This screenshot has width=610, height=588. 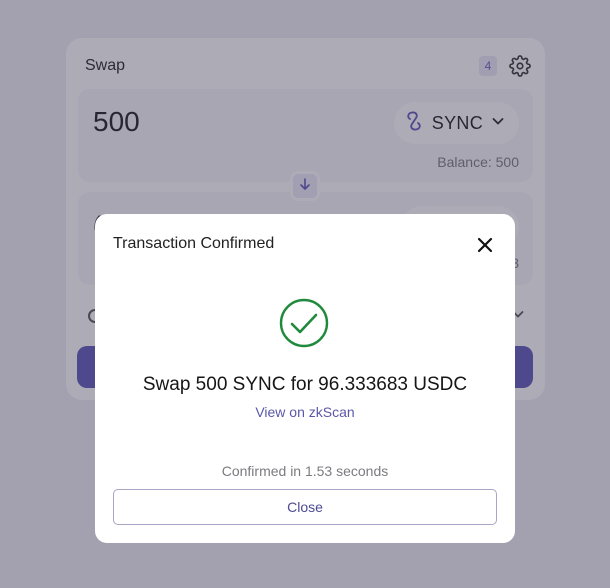 What do you see at coordinates (305, 507) in the screenshot?
I see `close-button: Close` at bounding box center [305, 507].